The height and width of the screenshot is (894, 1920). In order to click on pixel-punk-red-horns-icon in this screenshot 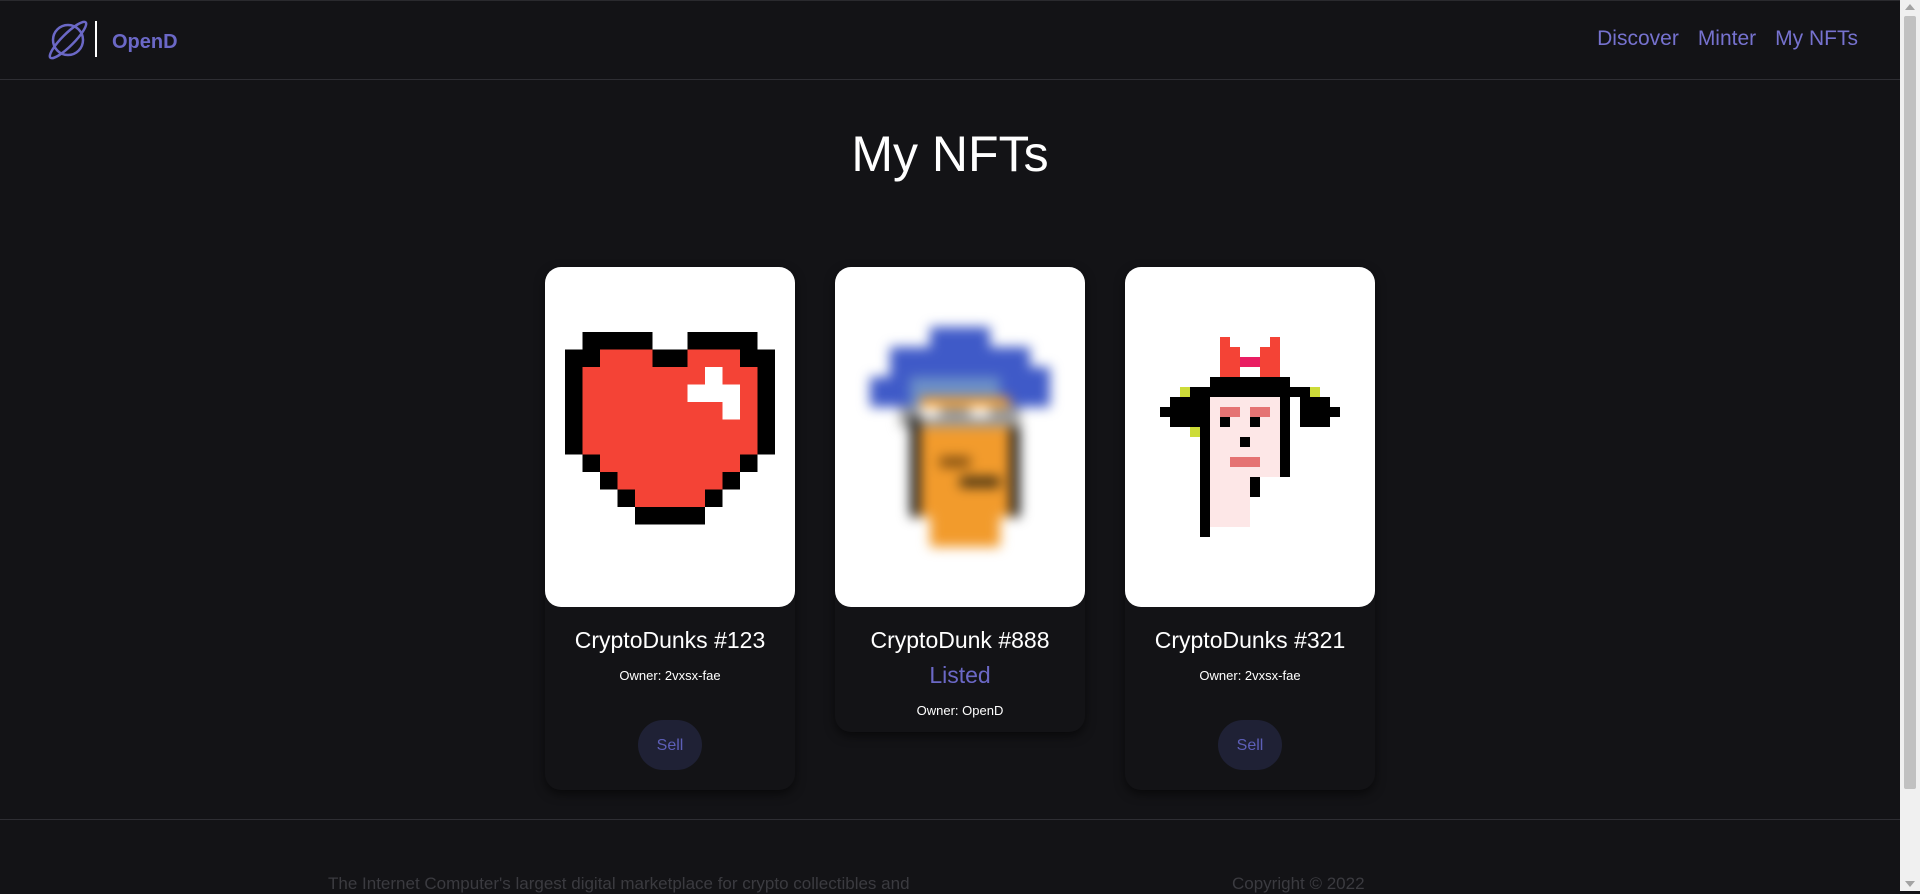, I will do `click(1250, 437)`.